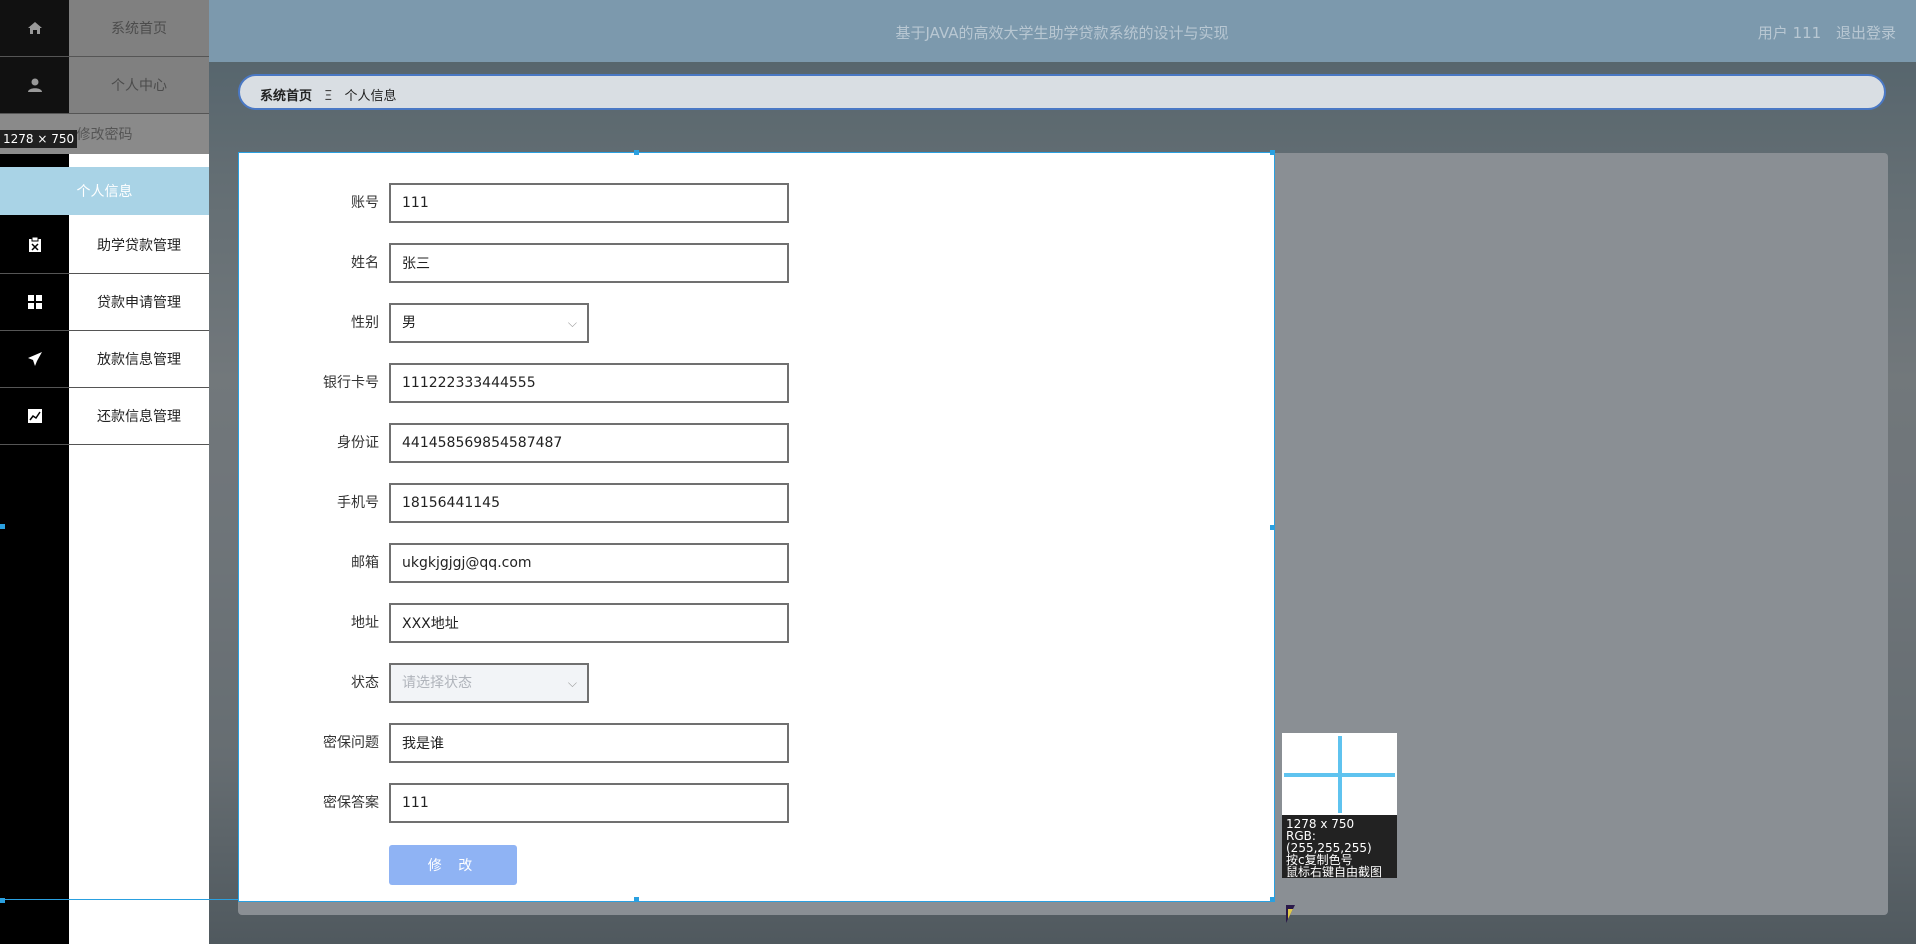  Describe the element at coordinates (1062, 92) in the screenshot. I see `breadcrumb: 系统首页 Ξ 个人信息` at that location.